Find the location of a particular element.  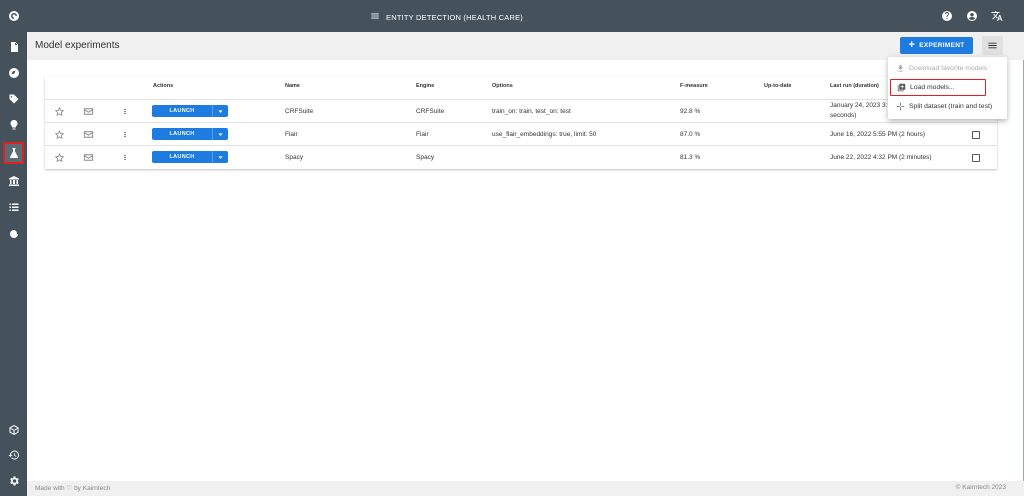

footer-copyright: © Kairntech 2023 is located at coordinates (980, 487).